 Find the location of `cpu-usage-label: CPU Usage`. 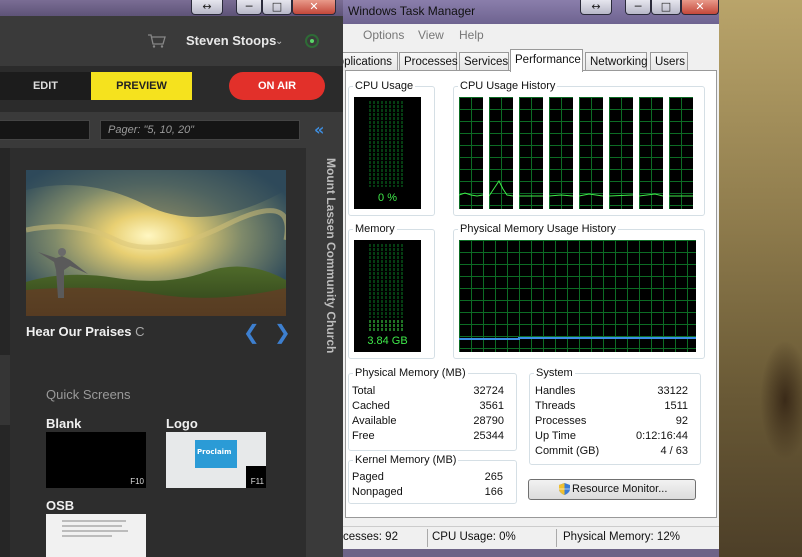

cpu-usage-label: CPU Usage is located at coordinates (384, 86).